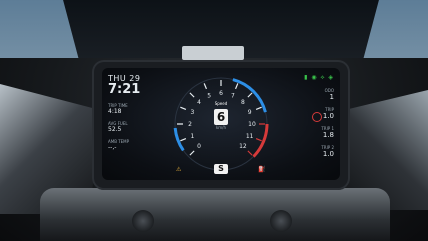 The width and height of the screenshot is (428, 241). What do you see at coordinates (143, 221) in the screenshot?
I see `left-knob` at bounding box center [143, 221].